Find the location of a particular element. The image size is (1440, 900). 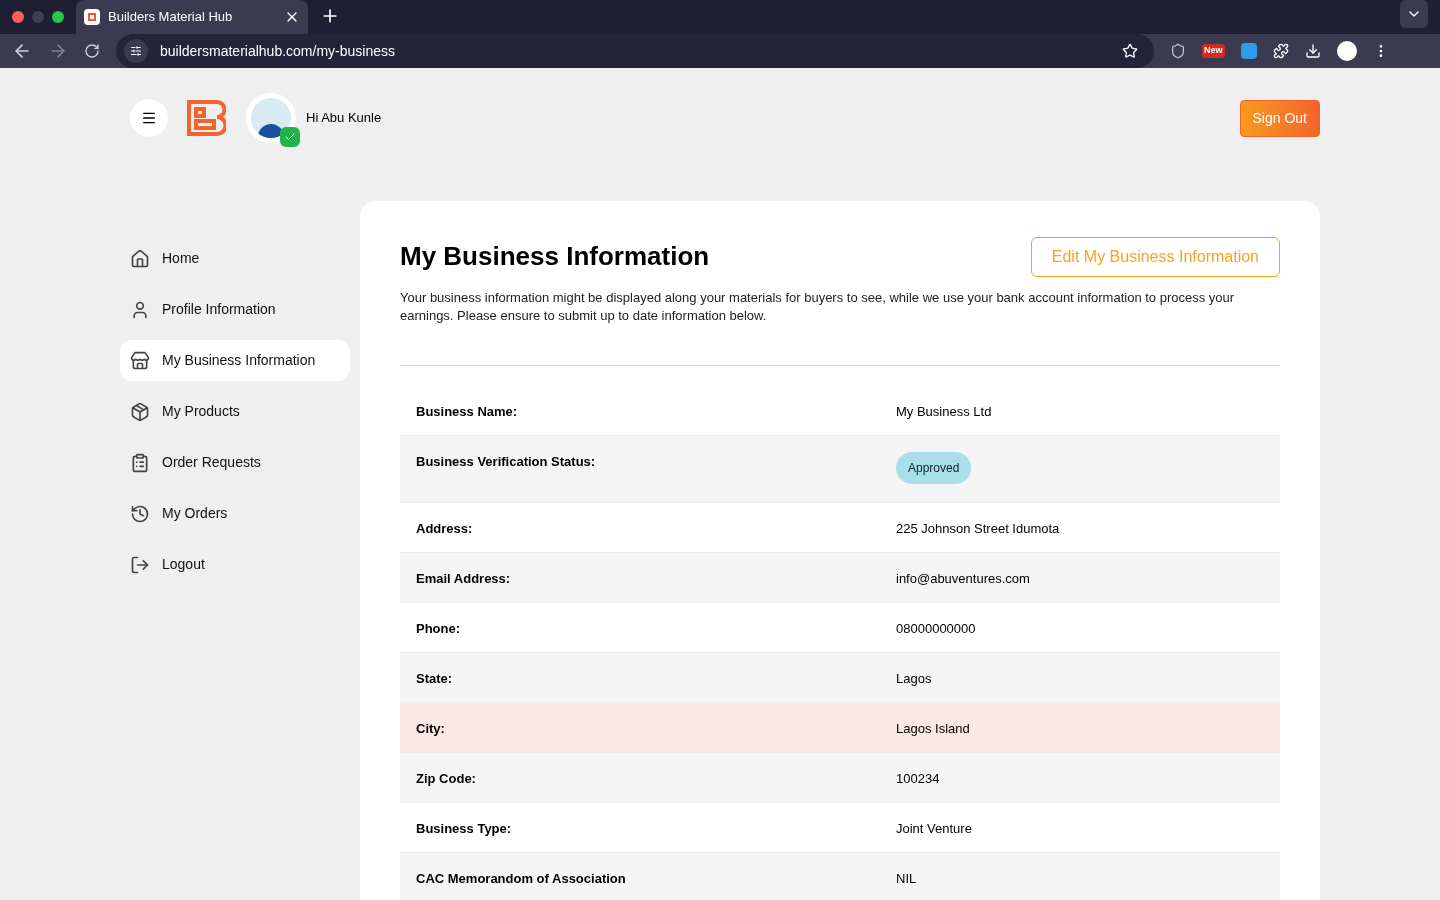

field-label: Business Name: is located at coordinates (467, 412).